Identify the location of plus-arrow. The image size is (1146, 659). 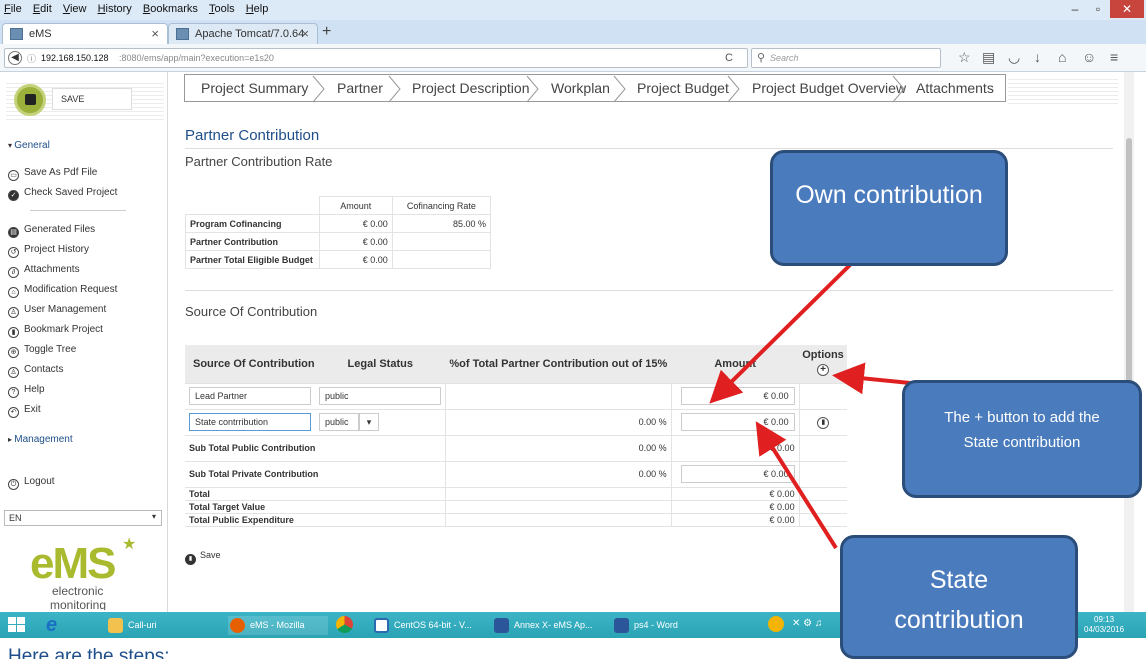
(871, 378).